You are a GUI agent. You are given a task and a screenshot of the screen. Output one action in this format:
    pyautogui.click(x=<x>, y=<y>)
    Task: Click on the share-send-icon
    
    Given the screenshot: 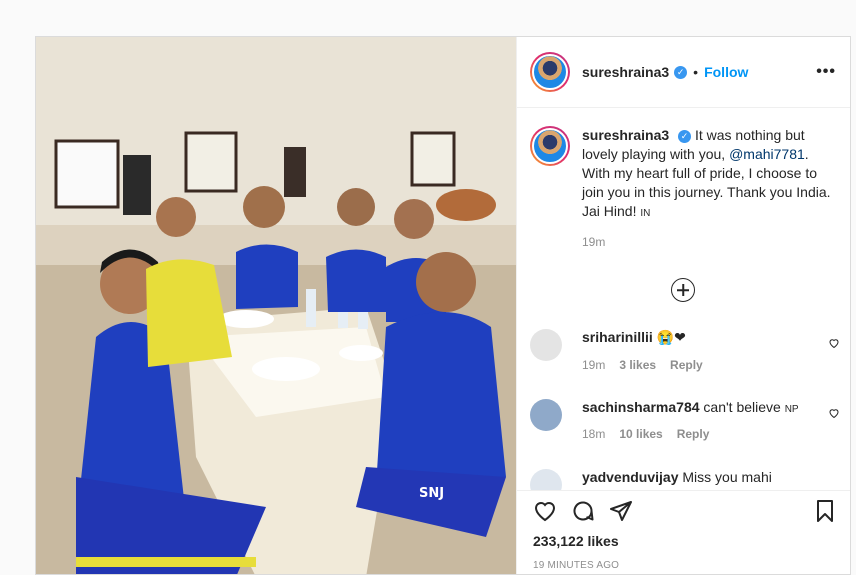 What is the action you would take?
    pyautogui.click(x=621, y=511)
    